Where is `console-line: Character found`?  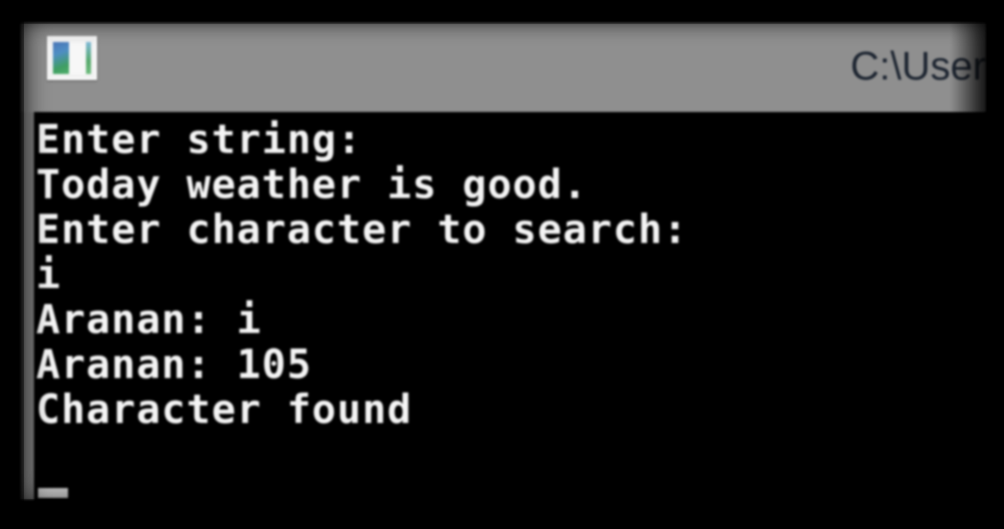 console-line: Character found is located at coordinates (224, 410).